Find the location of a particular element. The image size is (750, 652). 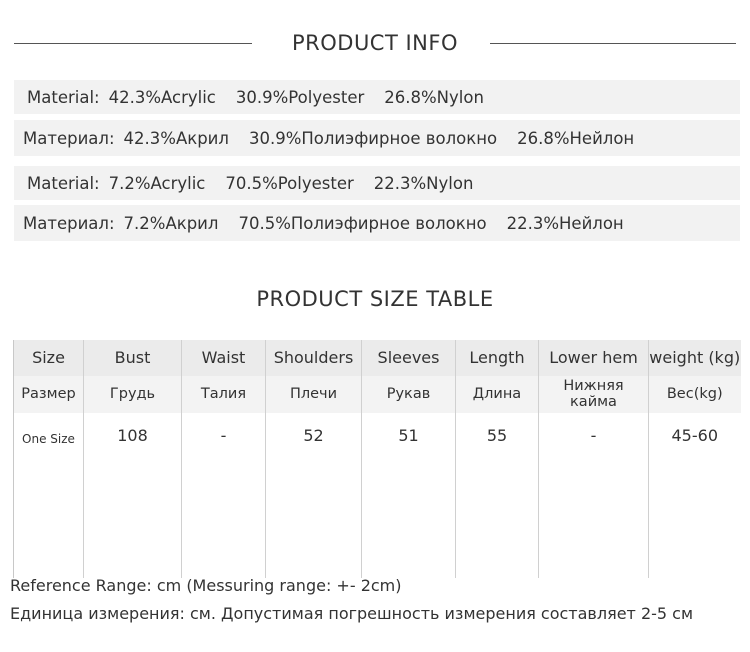

header-cell: Bust is located at coordinates (132, 358).